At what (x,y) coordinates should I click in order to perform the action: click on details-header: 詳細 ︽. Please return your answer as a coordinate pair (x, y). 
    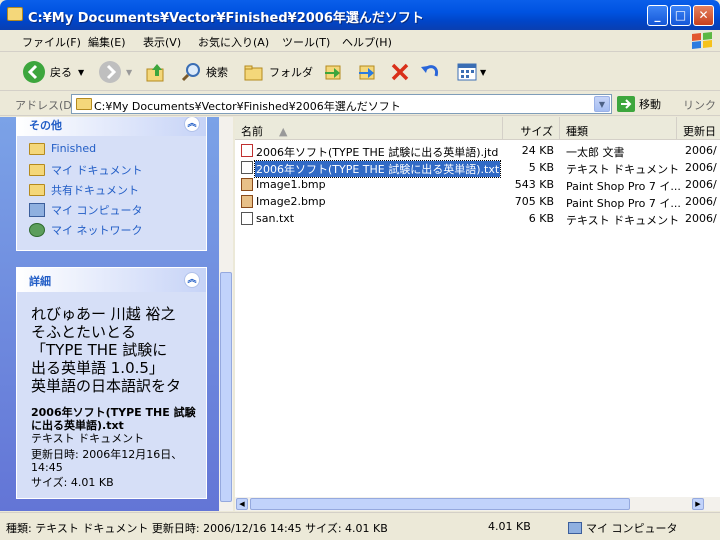
    Looking at the image, I should click on (111, 280).